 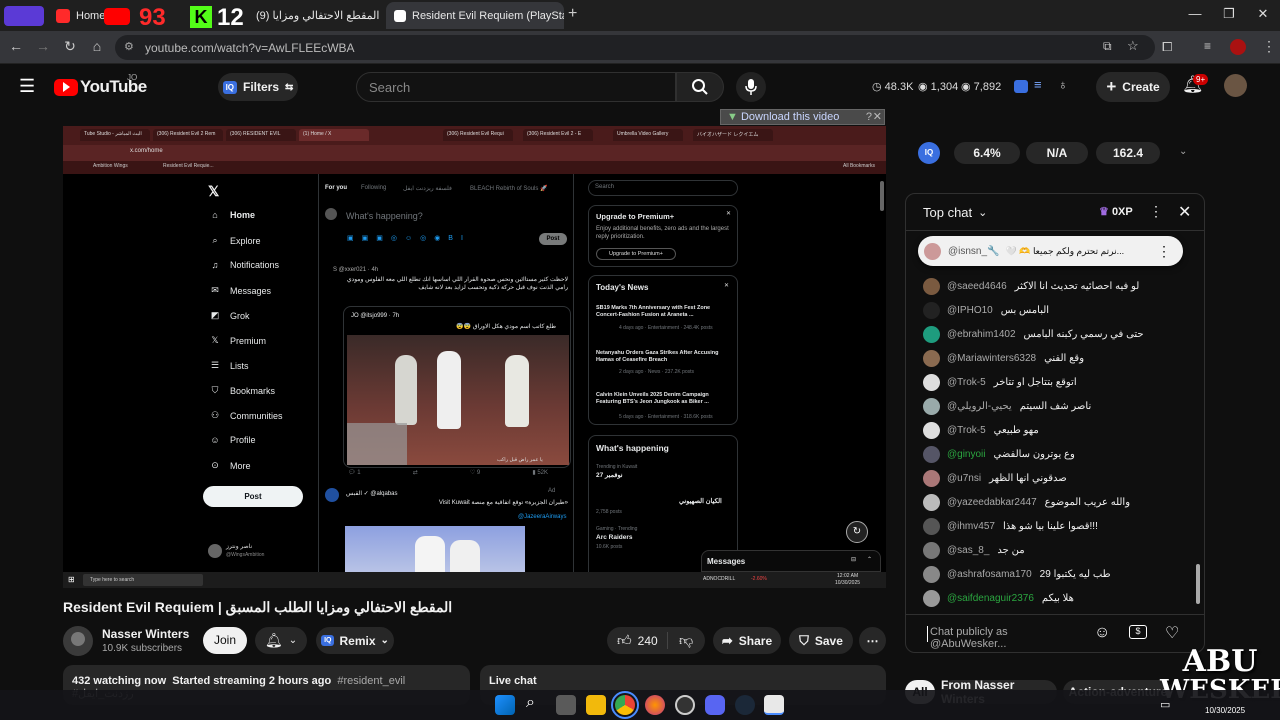 I want to click on chat-close-icon: ✕, so click(x=1184, y=212).